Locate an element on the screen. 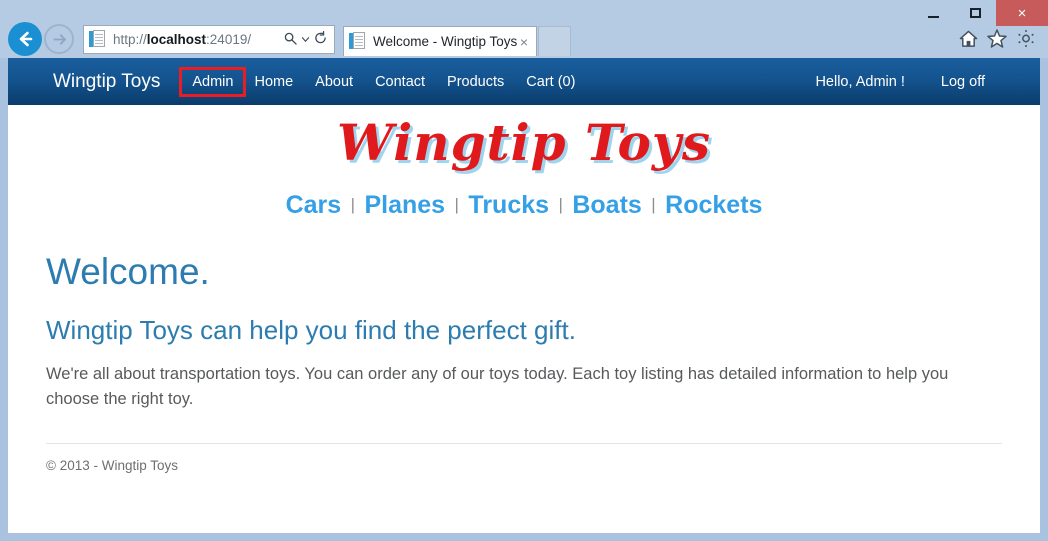 Image resolution: width=1048 pixels, height=541 pixels. minimize-button is located at coordinates (933, 13).